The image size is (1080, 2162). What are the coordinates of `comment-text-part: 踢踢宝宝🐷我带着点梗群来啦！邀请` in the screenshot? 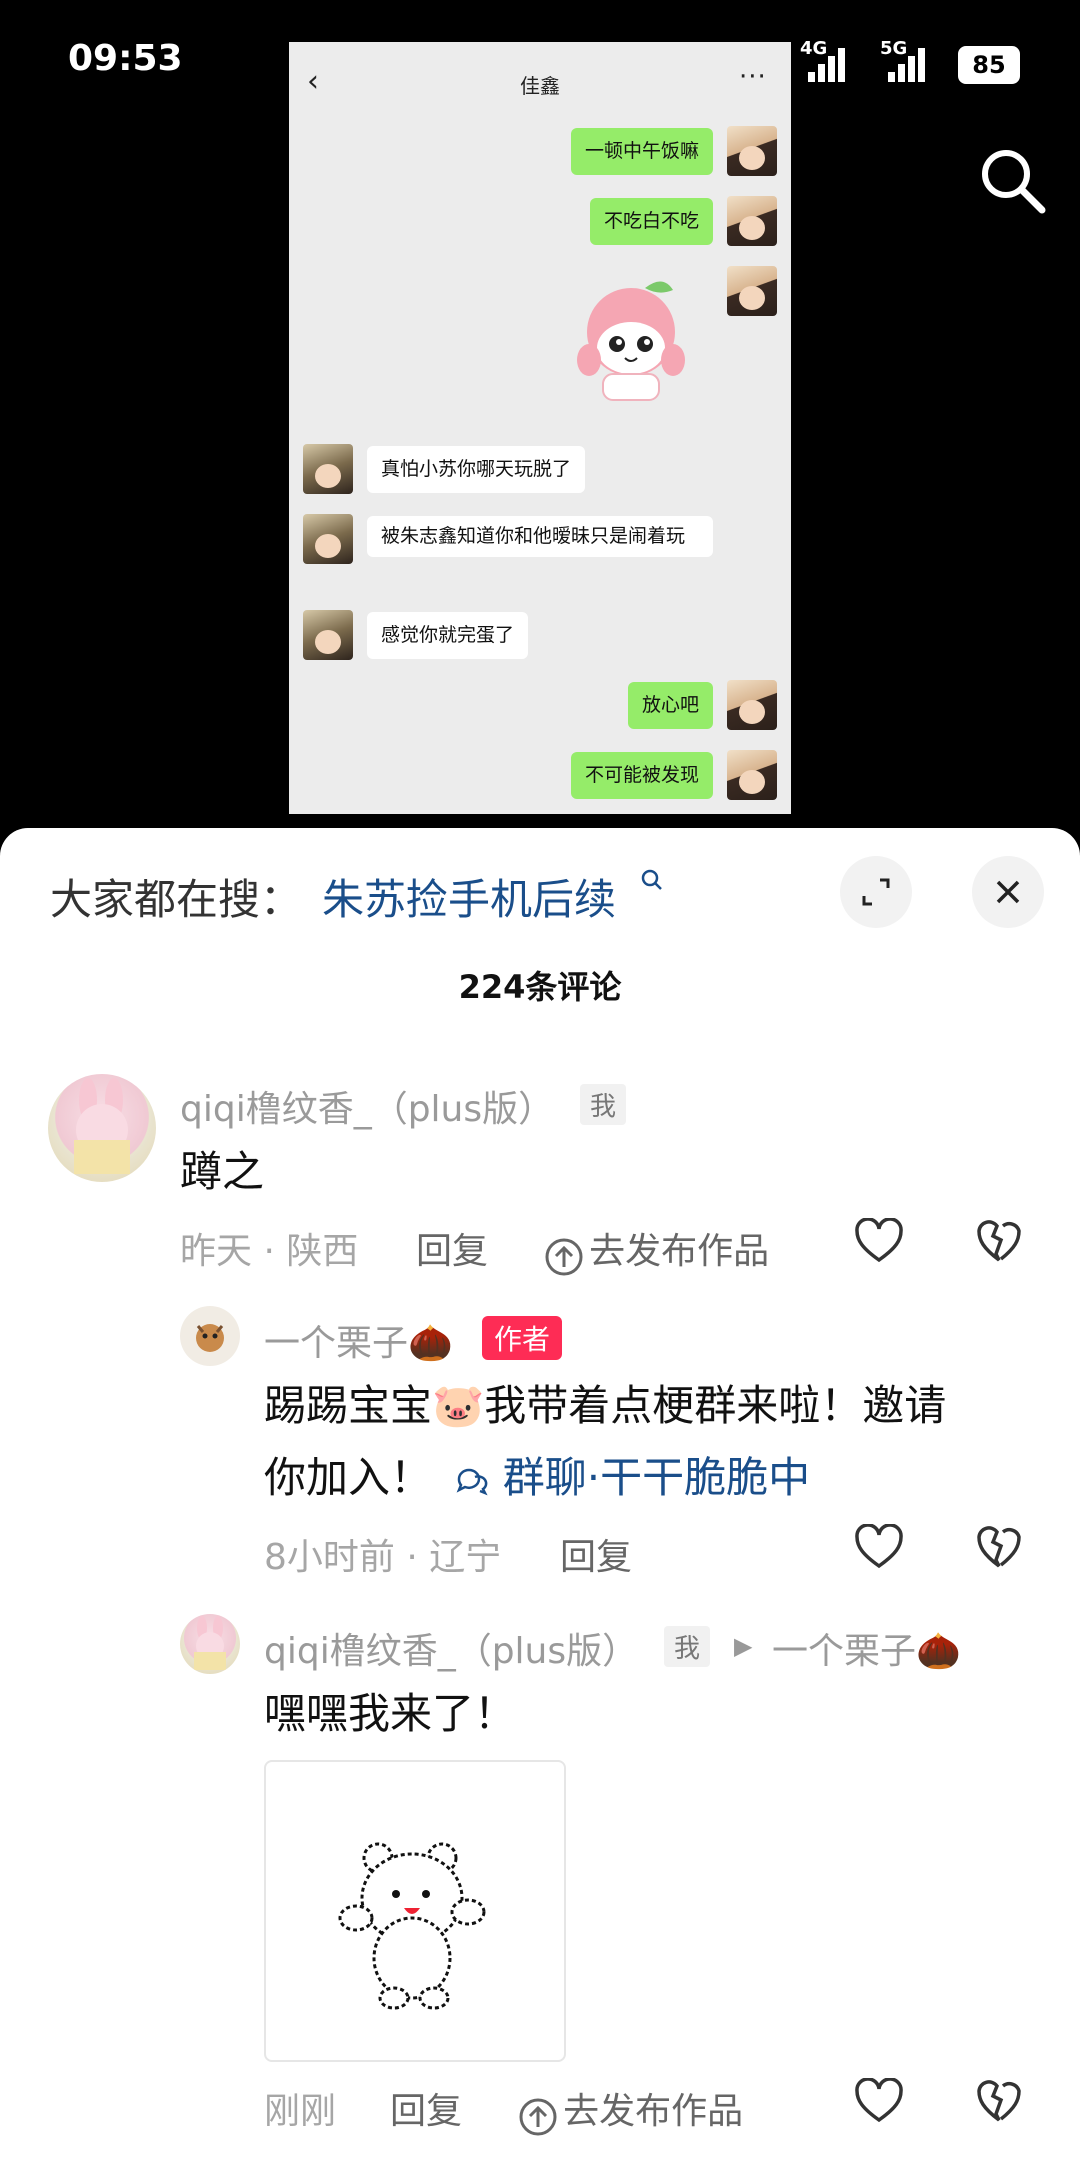 It's located at (605, 1405).